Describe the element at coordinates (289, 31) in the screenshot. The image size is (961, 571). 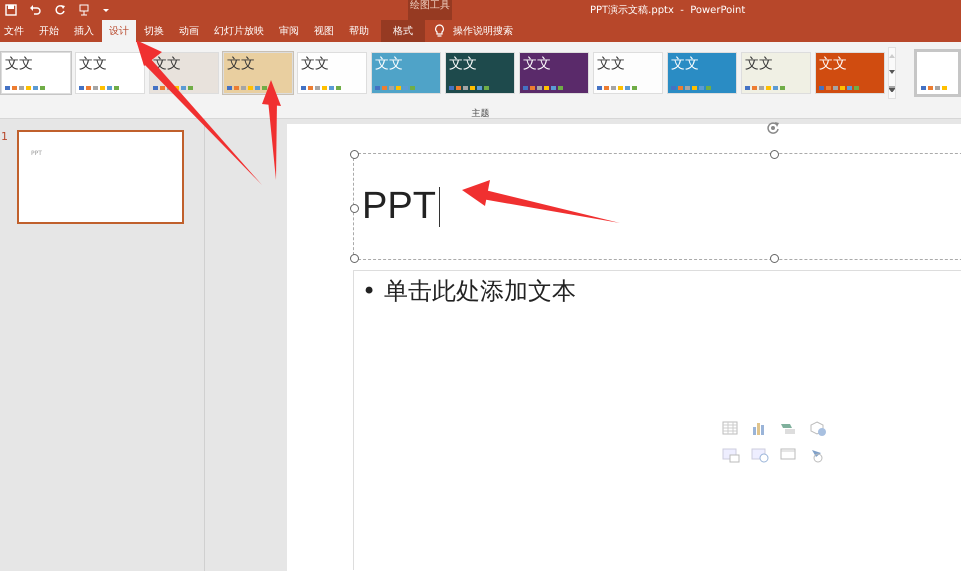
I see `ribbon-tab: 审阅` at that location.